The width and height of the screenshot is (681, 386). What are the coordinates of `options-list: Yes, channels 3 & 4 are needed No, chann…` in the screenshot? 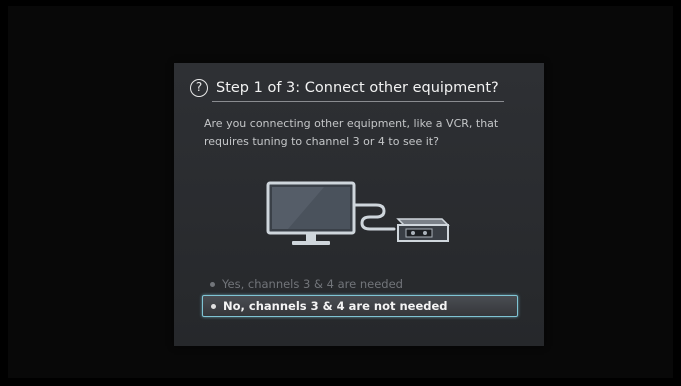 It's located at (360, 295).